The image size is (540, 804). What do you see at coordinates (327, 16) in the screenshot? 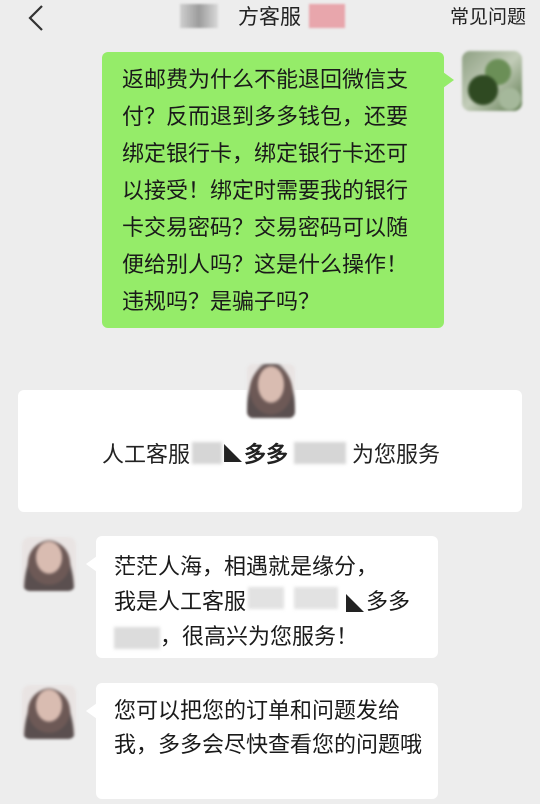
I see `redacted-title-suffix` at bounding box center [327, 16].